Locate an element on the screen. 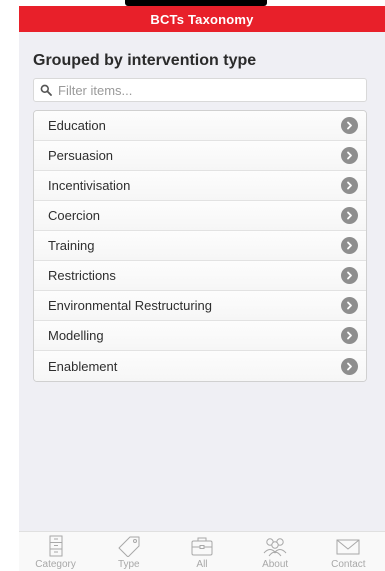 The height and width of the screenshot is (571, 385). filter-input is located at coordinates (208, 90).